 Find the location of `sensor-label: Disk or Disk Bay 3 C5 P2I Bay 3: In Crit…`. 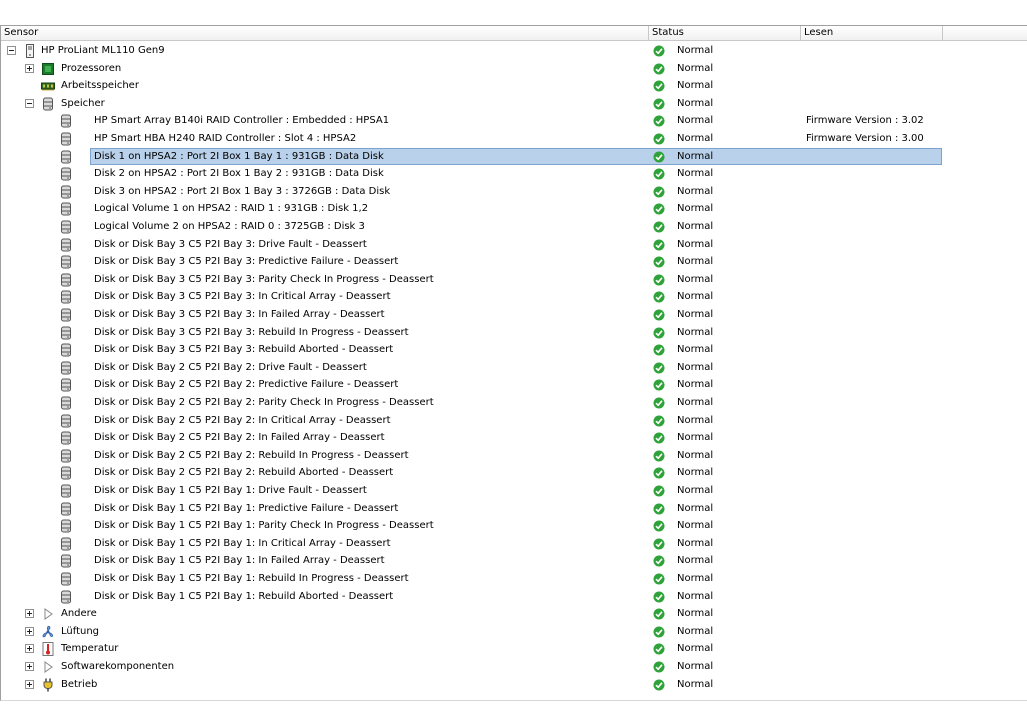

sensor-label: Disk or Disk Bay 3 C5 P2I Bay 3: In Crit… is located at coordinates (242, 297).